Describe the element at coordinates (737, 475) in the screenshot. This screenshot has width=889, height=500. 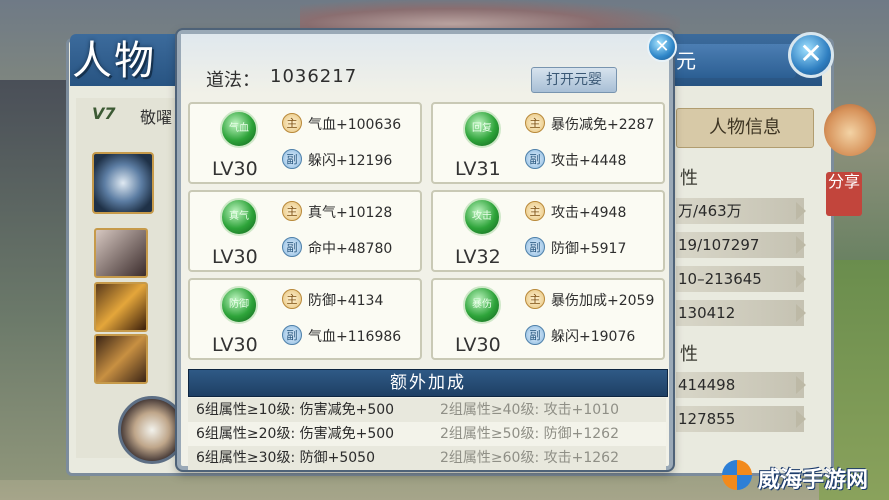
I see `watermark-logo-icon` at that location.